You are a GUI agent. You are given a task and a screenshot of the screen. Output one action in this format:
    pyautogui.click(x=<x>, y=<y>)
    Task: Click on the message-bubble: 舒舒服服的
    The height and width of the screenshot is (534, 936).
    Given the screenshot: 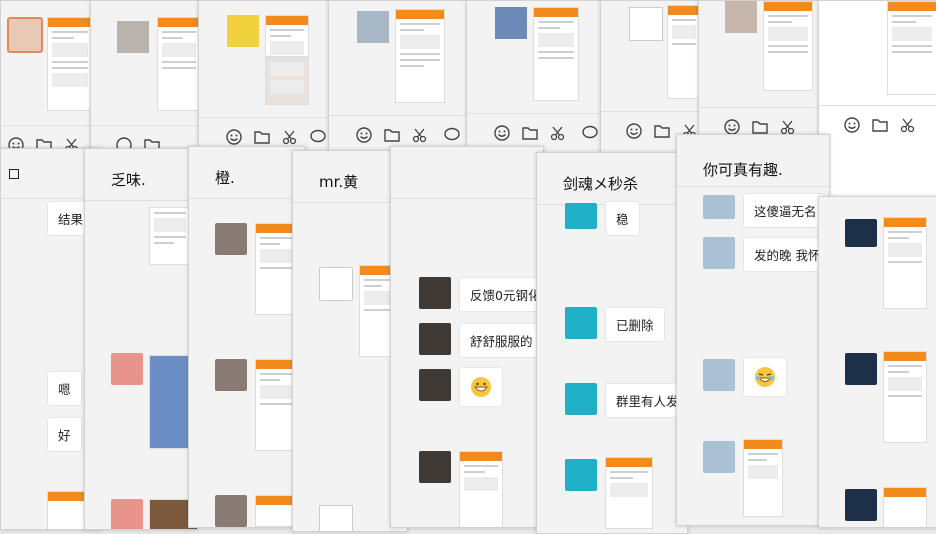 What is the action you would take?
    pyautogui.click(x=501, y=340)
    